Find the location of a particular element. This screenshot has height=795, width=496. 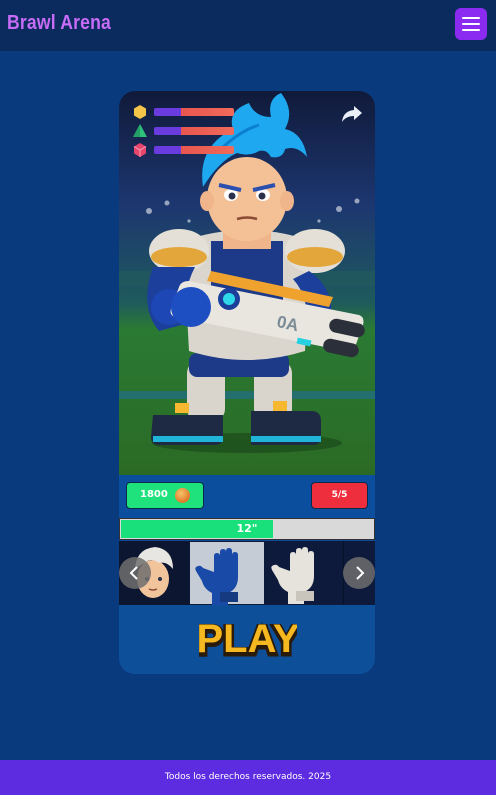

pink-cube-icon is located at coordinates (140, 150).